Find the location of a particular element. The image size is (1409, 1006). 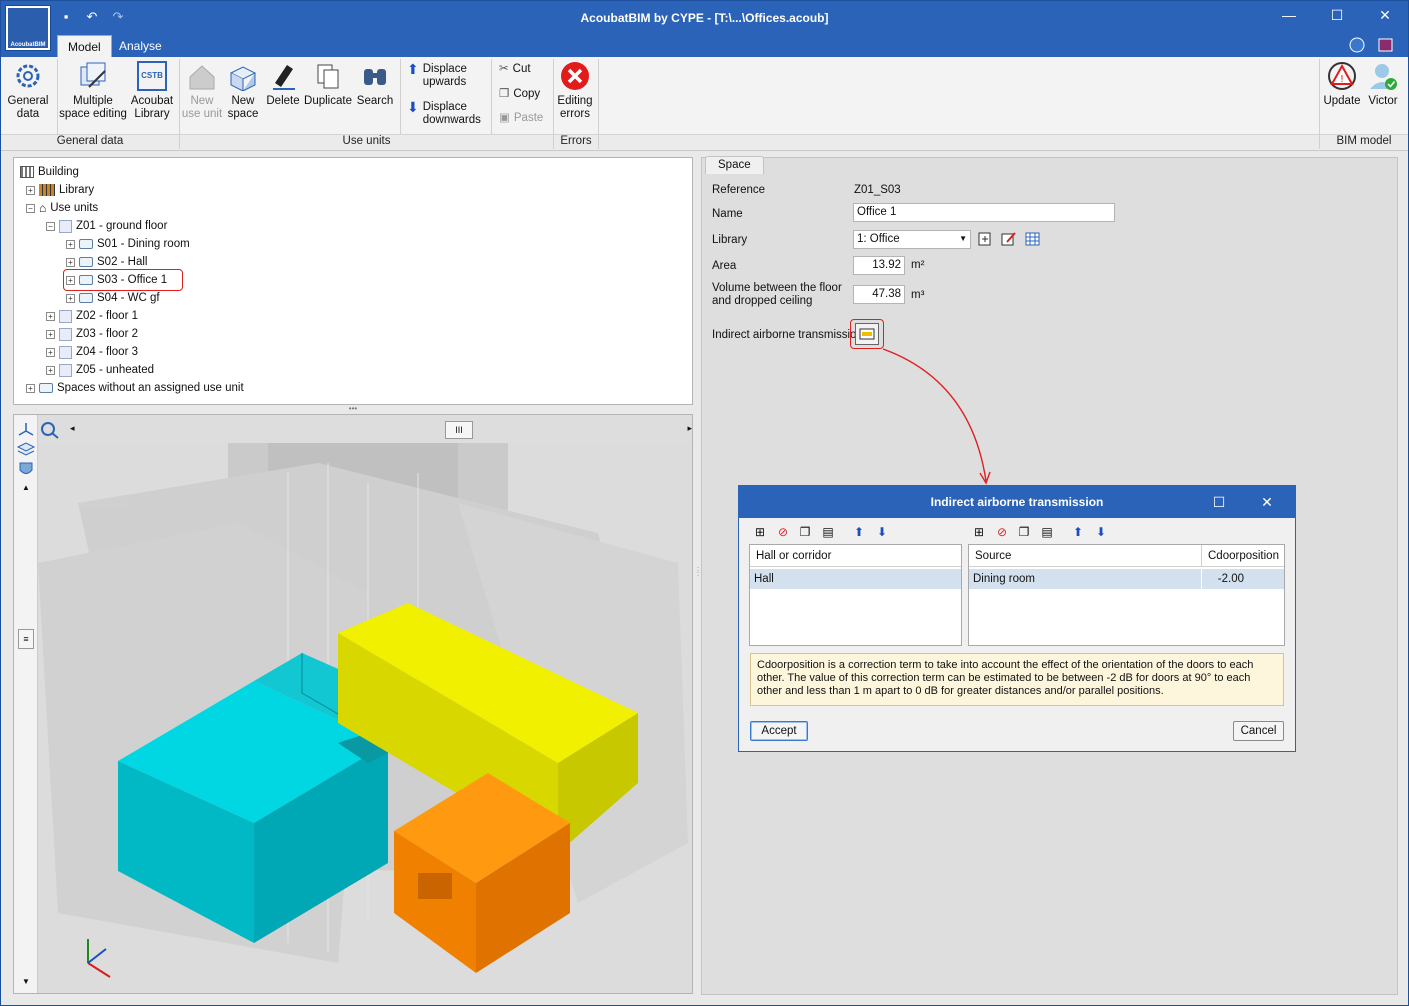

dialog-close-button: ✕ is located at coordinates (1267, 502).